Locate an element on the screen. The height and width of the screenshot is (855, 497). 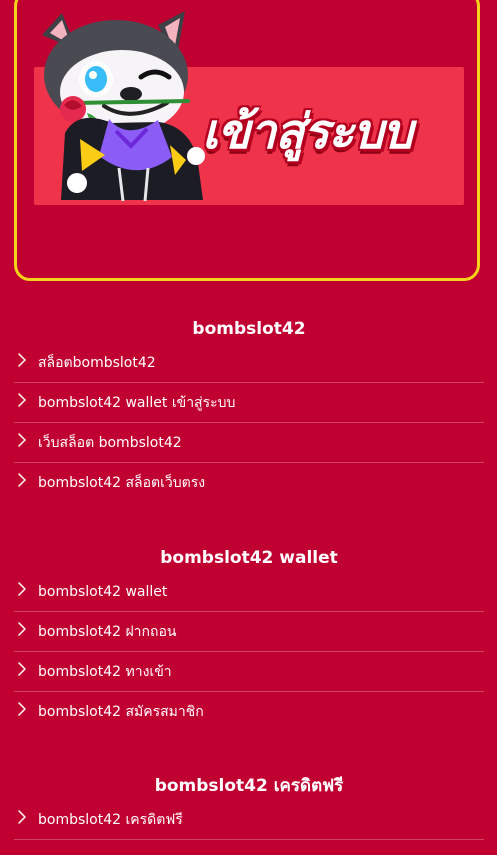
section-title: bombslot42 is located at coordinates (249, 329).